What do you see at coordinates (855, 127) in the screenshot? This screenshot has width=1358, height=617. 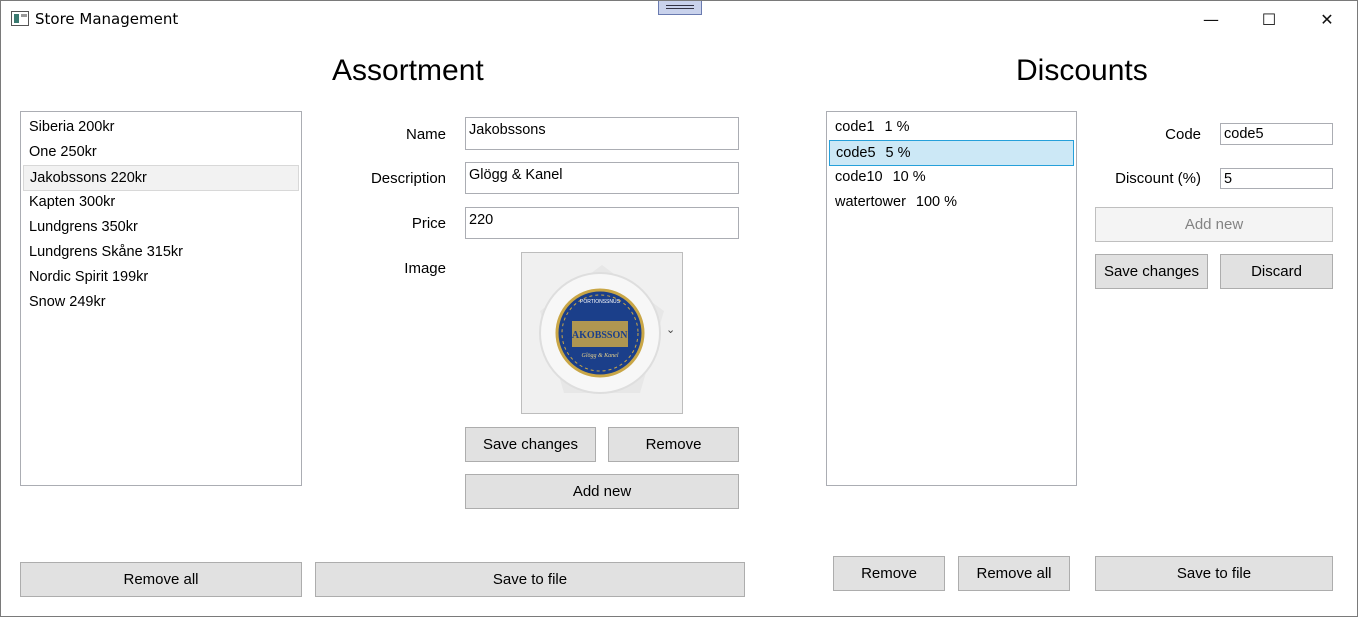 I see `discount-code: code1` at bounding box center [855, 127].